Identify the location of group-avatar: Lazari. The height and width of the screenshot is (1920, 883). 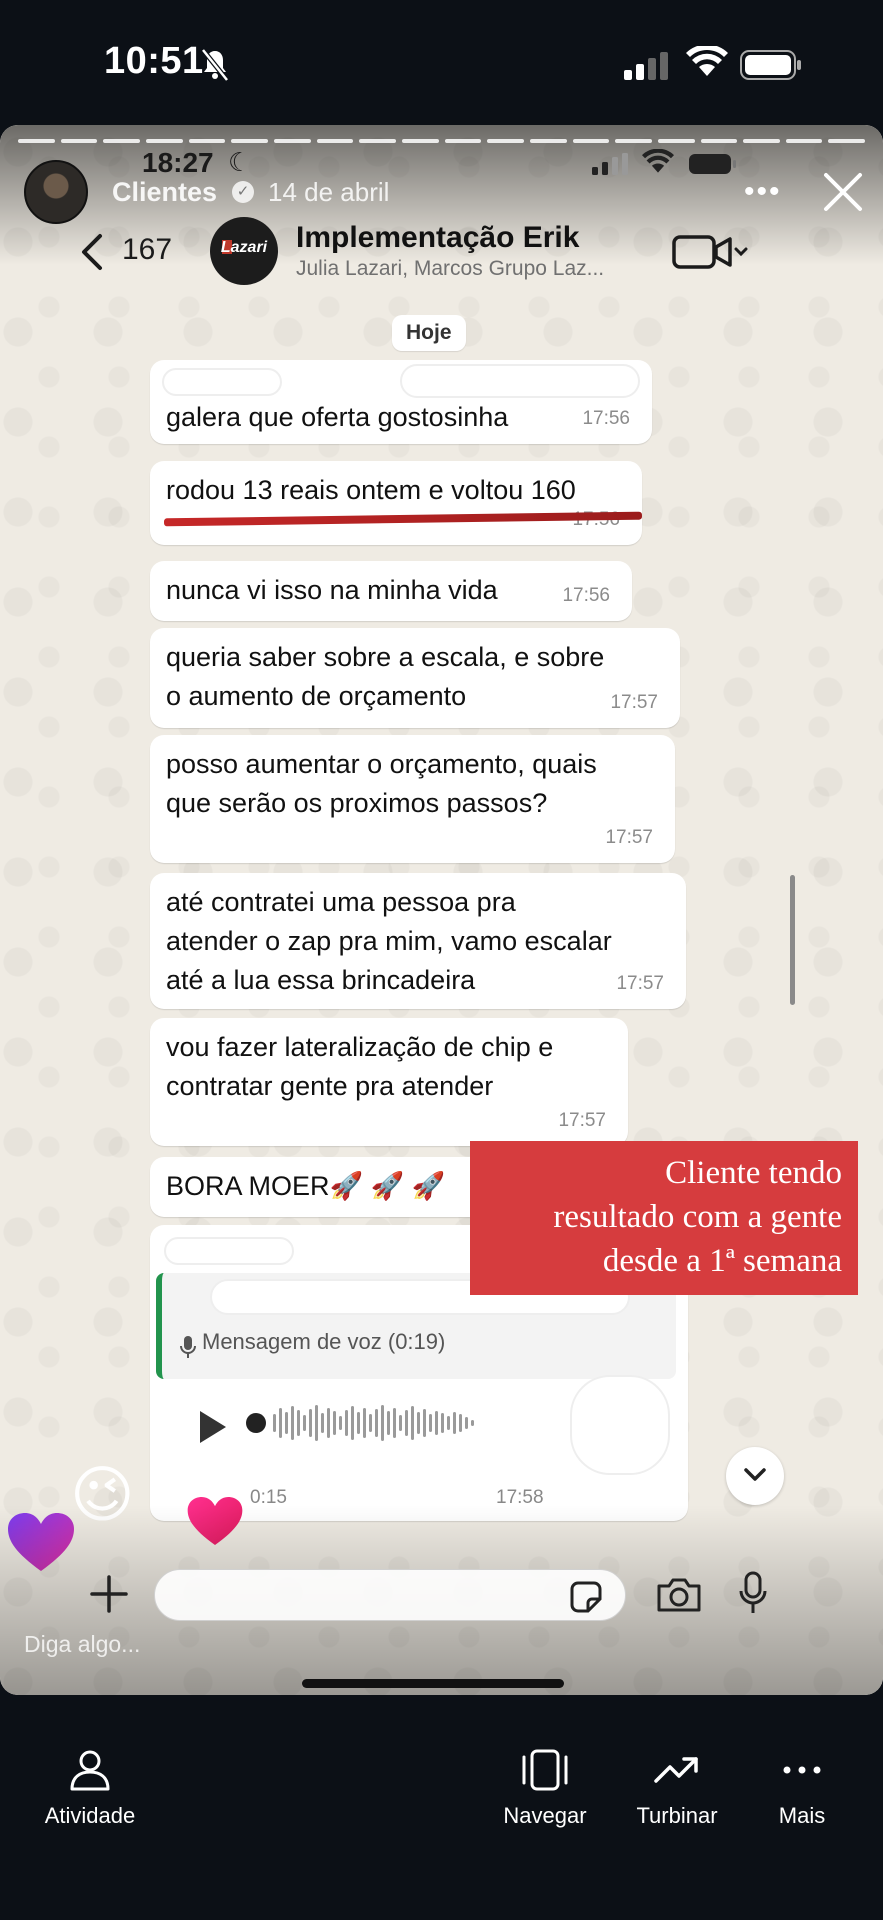
(244, 251).